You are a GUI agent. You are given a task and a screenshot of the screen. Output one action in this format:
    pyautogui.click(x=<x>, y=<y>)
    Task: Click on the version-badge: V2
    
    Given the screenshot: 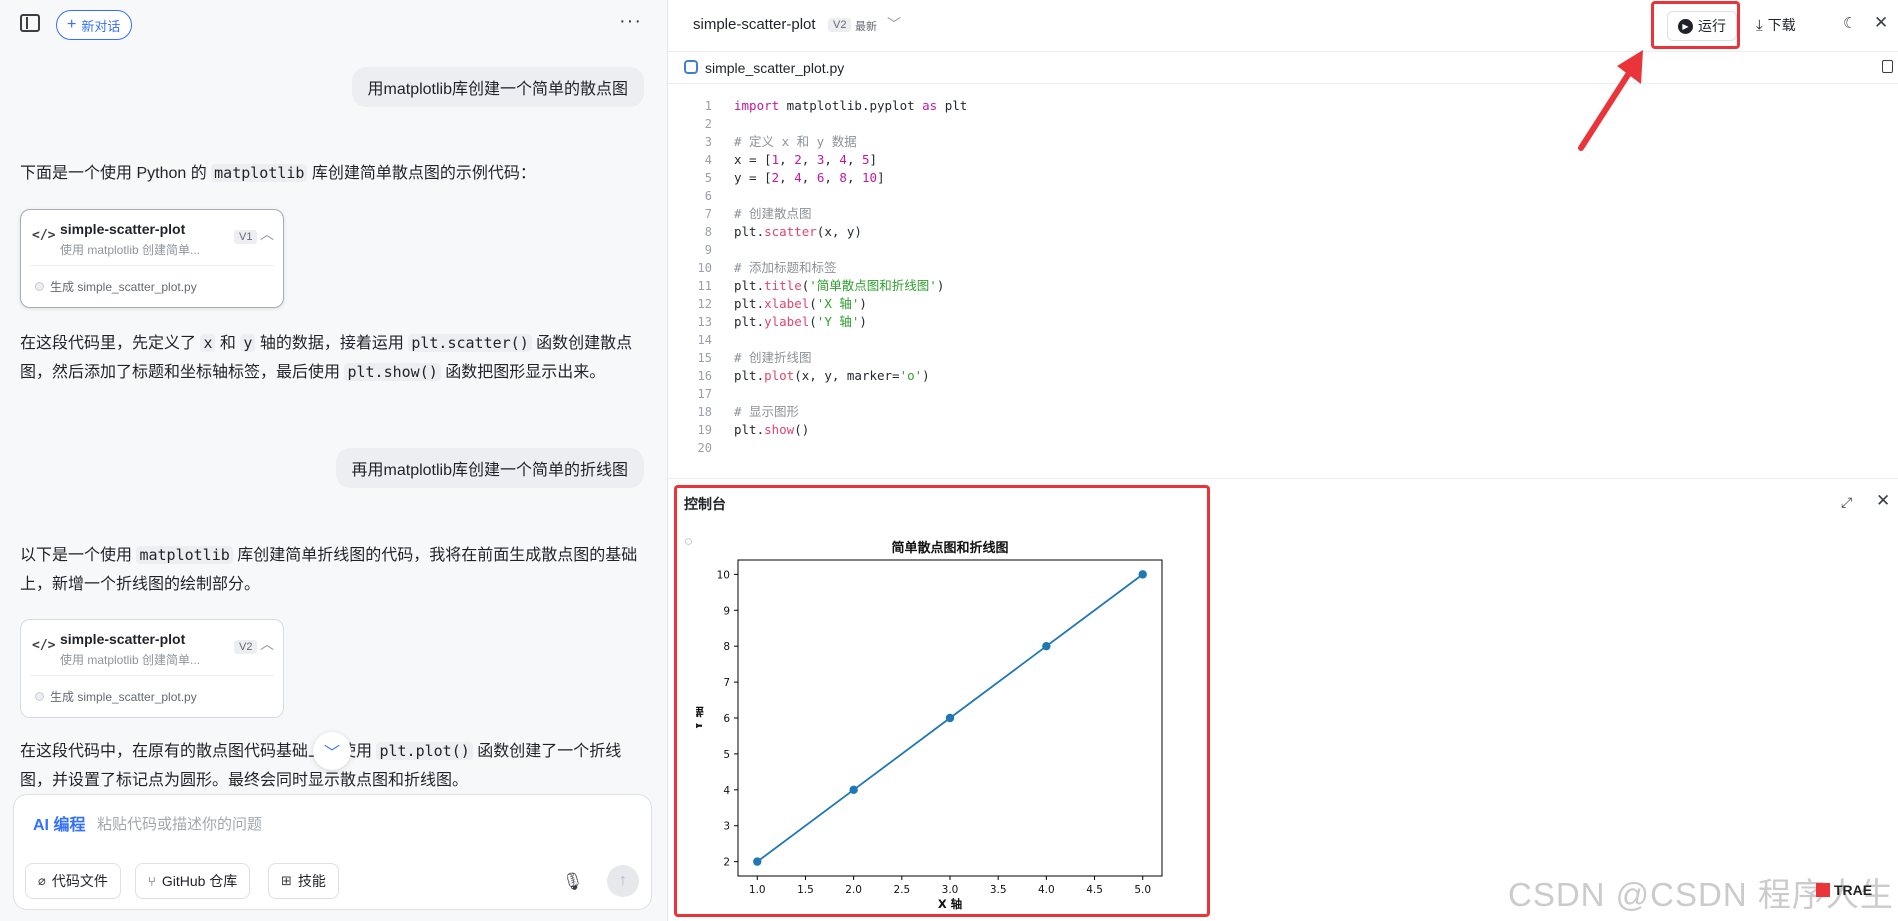 What is the action you would take?
    pyautogui.click(x=840, y=25)
    